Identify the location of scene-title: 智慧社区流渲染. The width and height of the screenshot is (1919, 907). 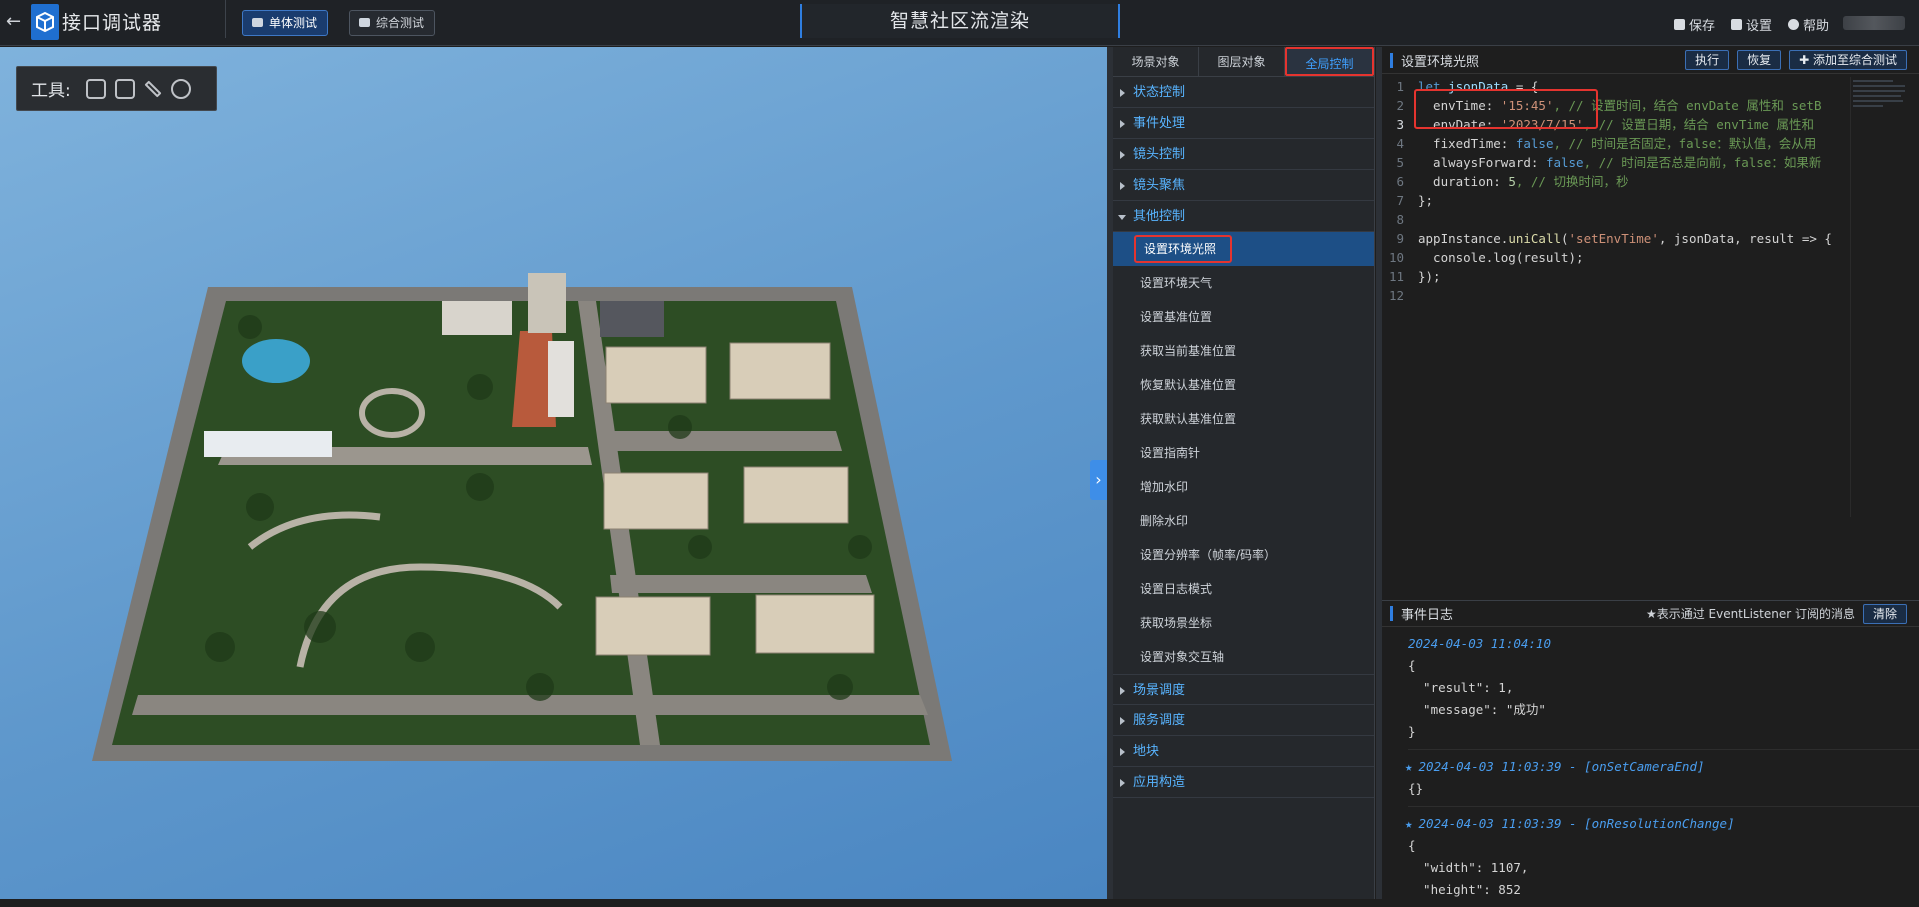
(960, 21).